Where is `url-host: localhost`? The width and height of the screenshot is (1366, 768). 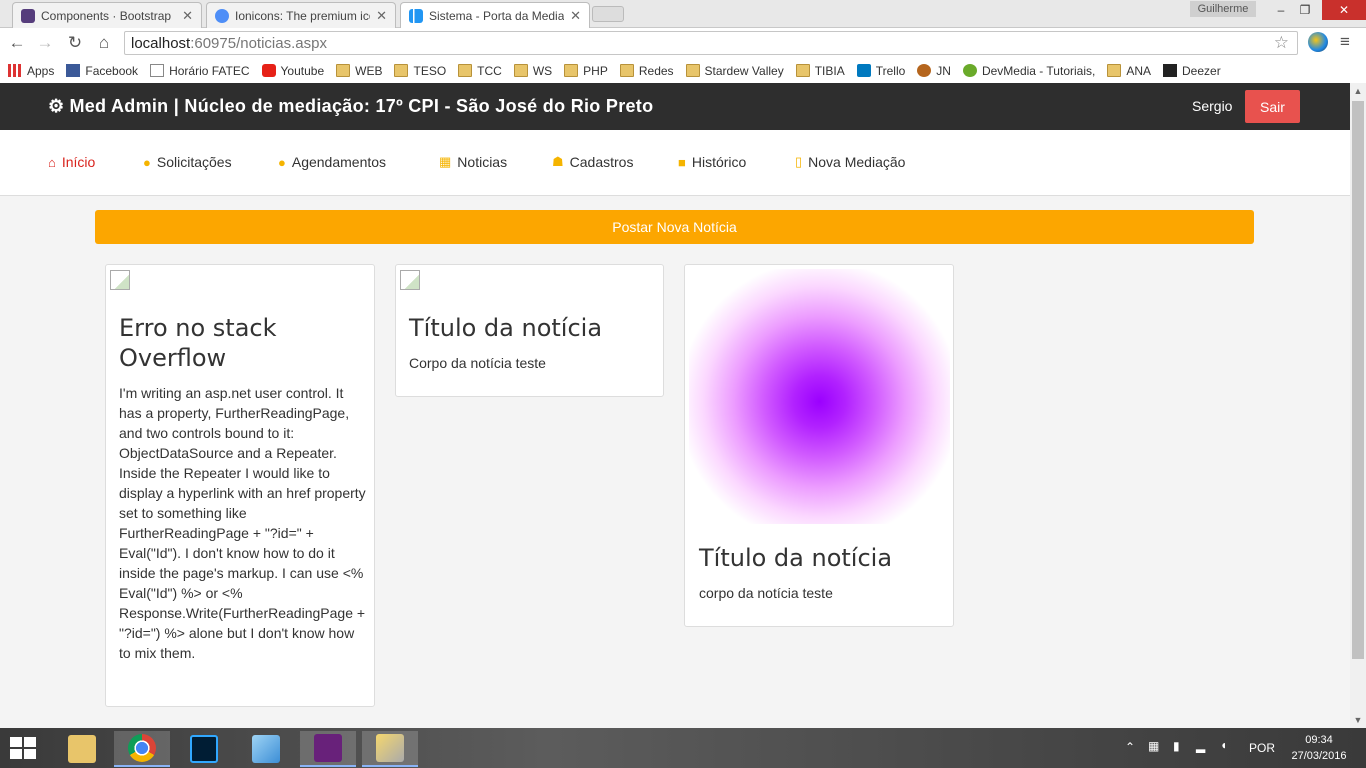
url-host: localhost is located at coordinates (161, 43).